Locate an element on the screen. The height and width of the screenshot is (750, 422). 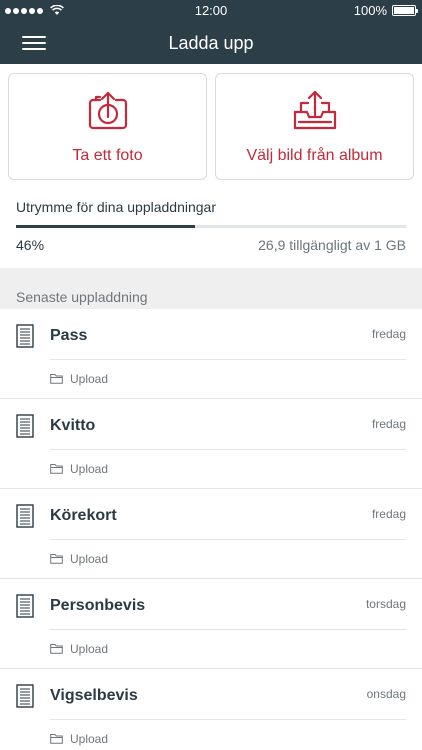
take-photo-button: Ta ett foto is located at coordinates (107, 126).